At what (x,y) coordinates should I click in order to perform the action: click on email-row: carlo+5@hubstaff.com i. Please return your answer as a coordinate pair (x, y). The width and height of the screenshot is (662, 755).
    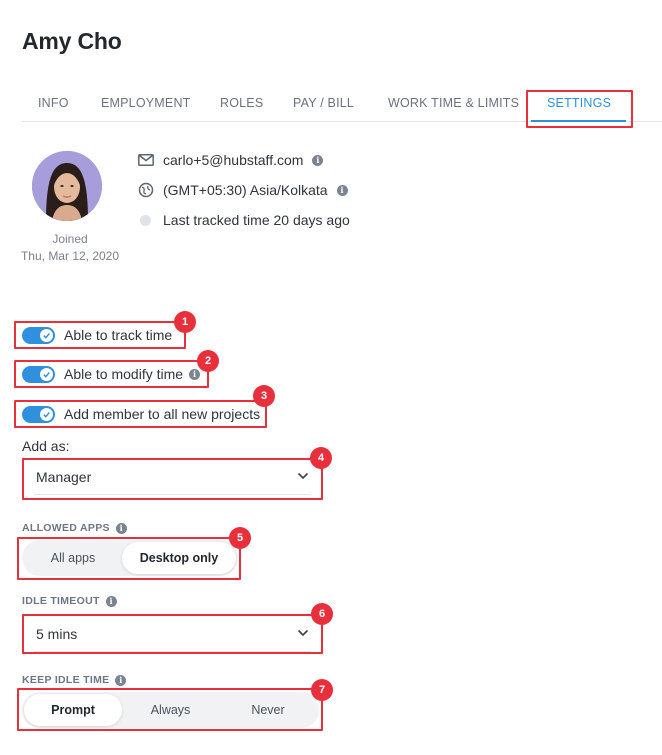
    Looking at the image, I should click on (230, 160).